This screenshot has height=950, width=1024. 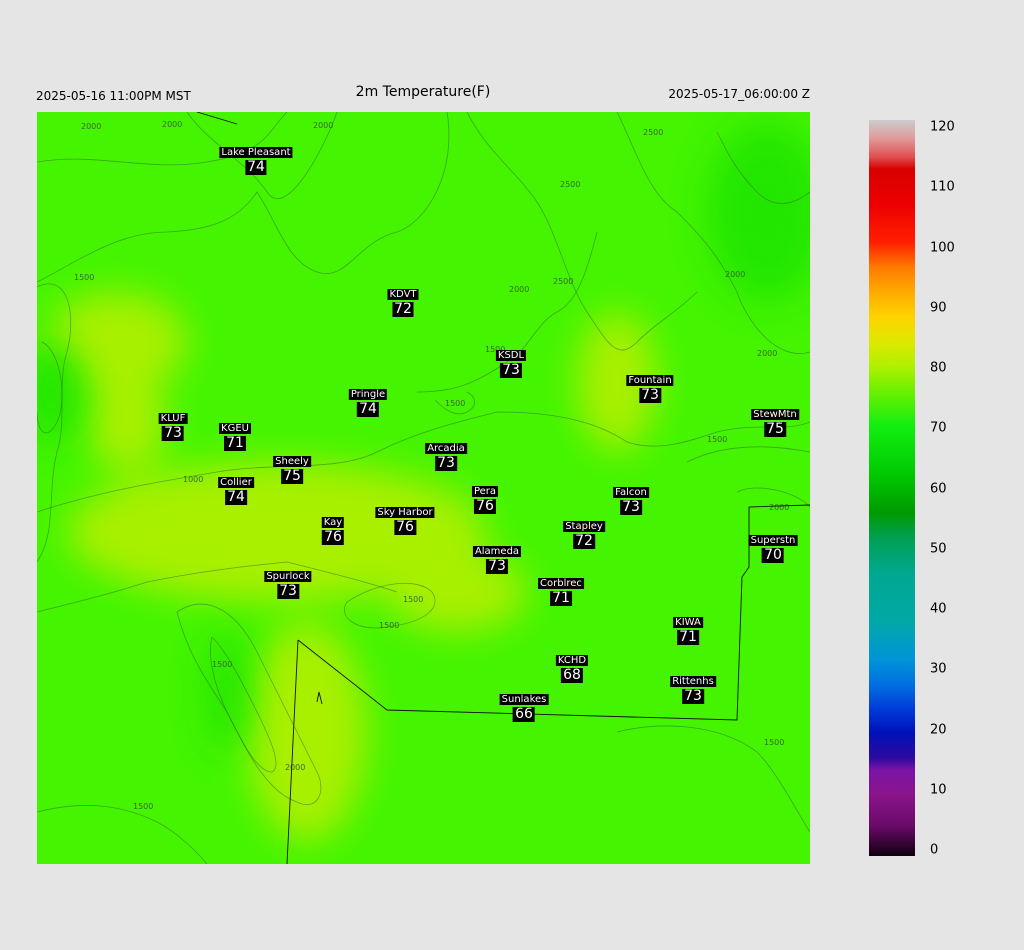 I want to click on station-temperature: 70, so click(x=773, y=555).